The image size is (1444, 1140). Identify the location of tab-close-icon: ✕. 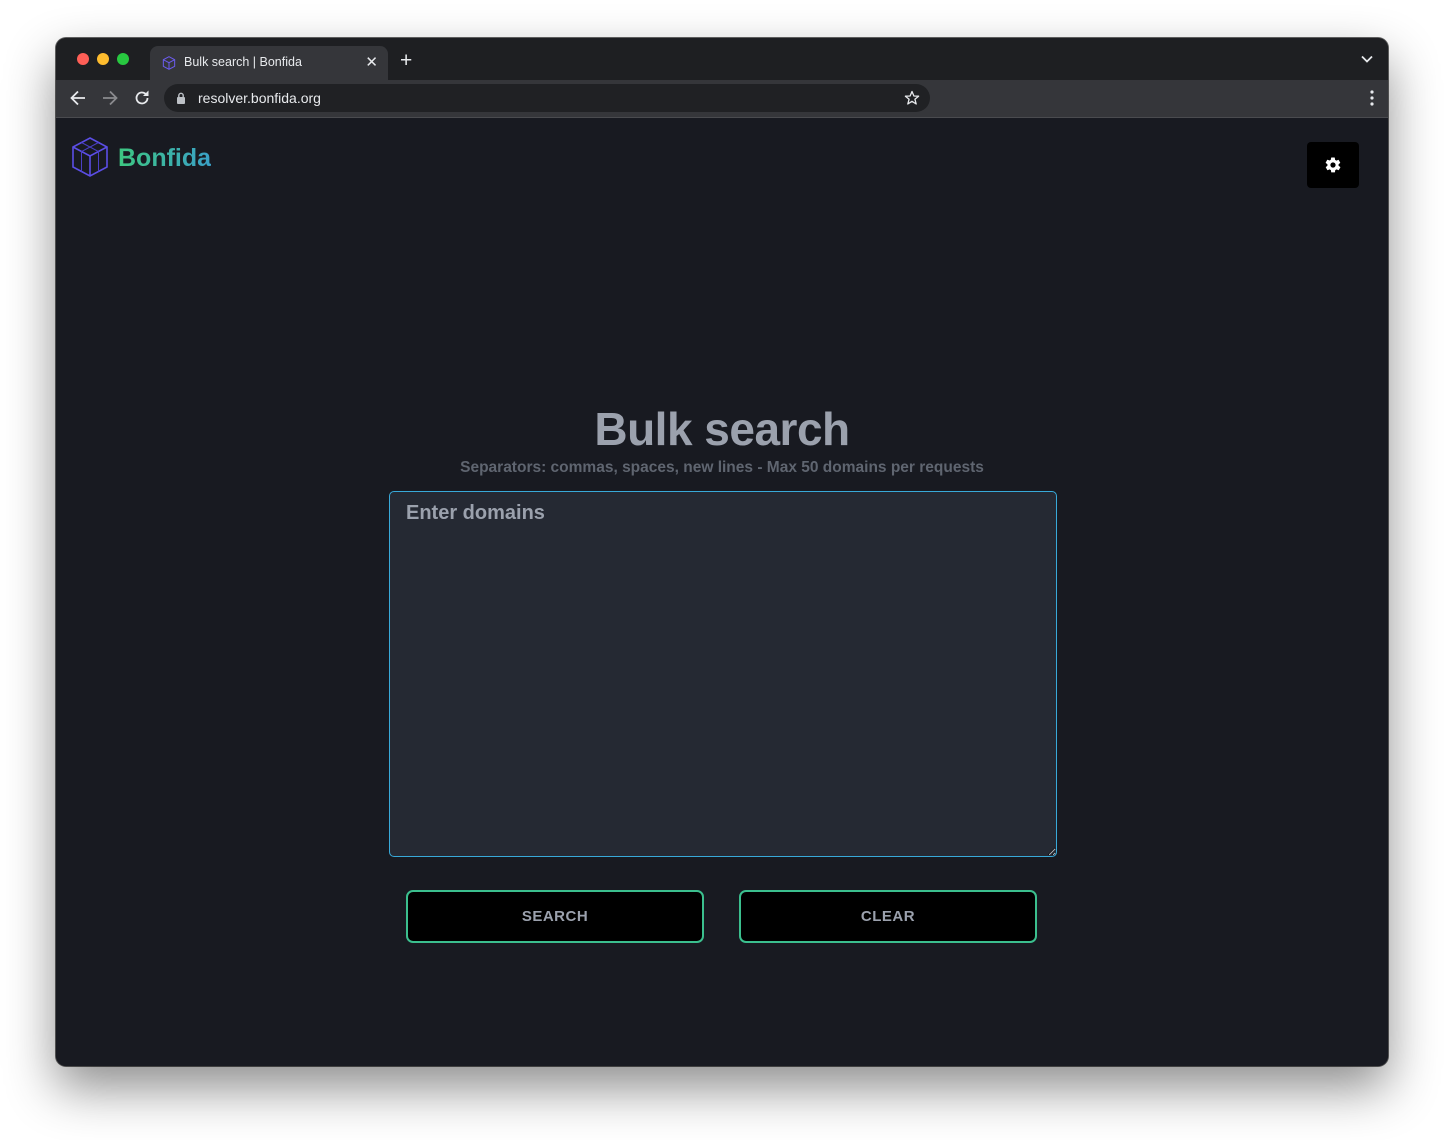
(371, 63).